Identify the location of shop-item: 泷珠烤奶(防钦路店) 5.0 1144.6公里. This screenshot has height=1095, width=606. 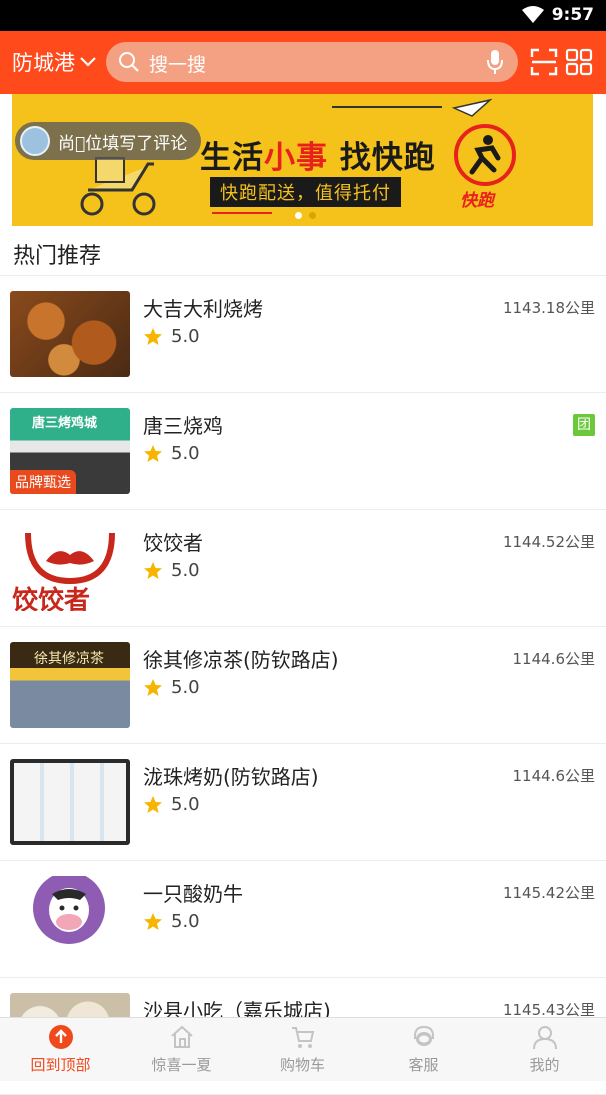
(303, 802).